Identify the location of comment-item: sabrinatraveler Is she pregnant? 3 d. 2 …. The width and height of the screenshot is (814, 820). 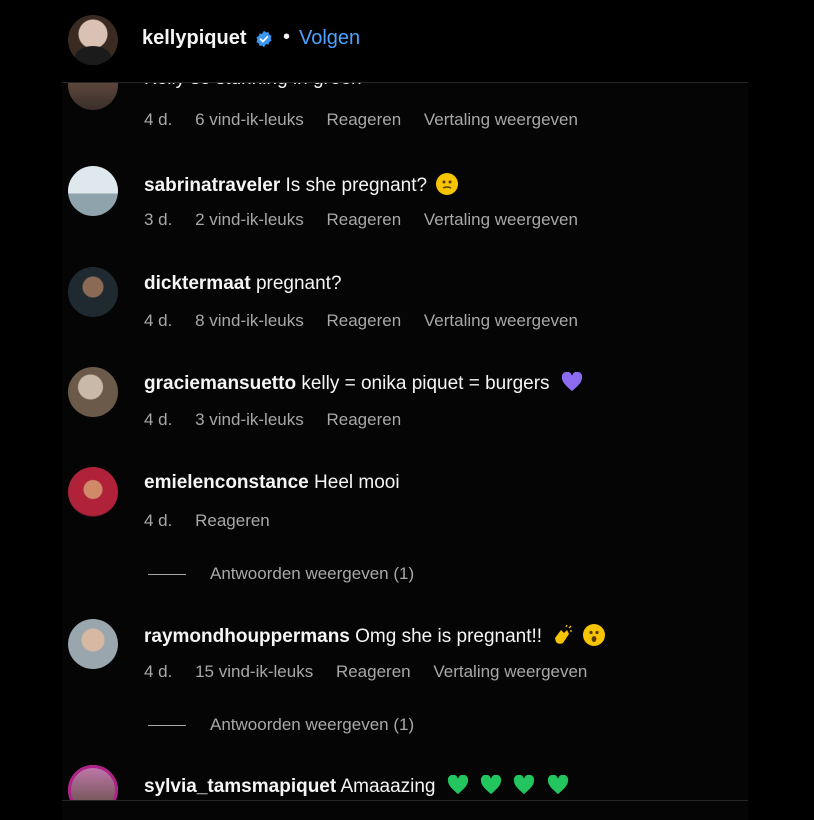
(405, 206).